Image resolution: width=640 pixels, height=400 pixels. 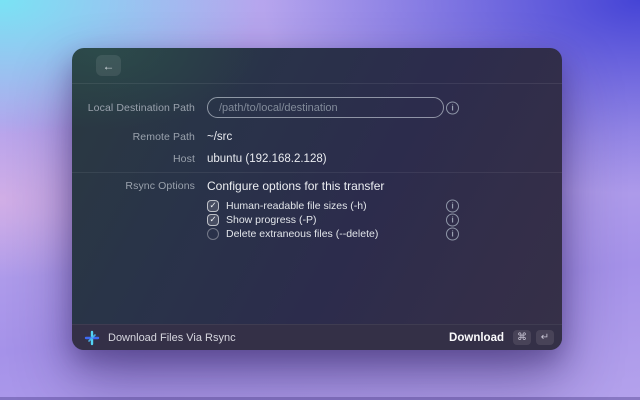 I want to click on checkbox-unchecked-icon, so click(x=213, y=233).